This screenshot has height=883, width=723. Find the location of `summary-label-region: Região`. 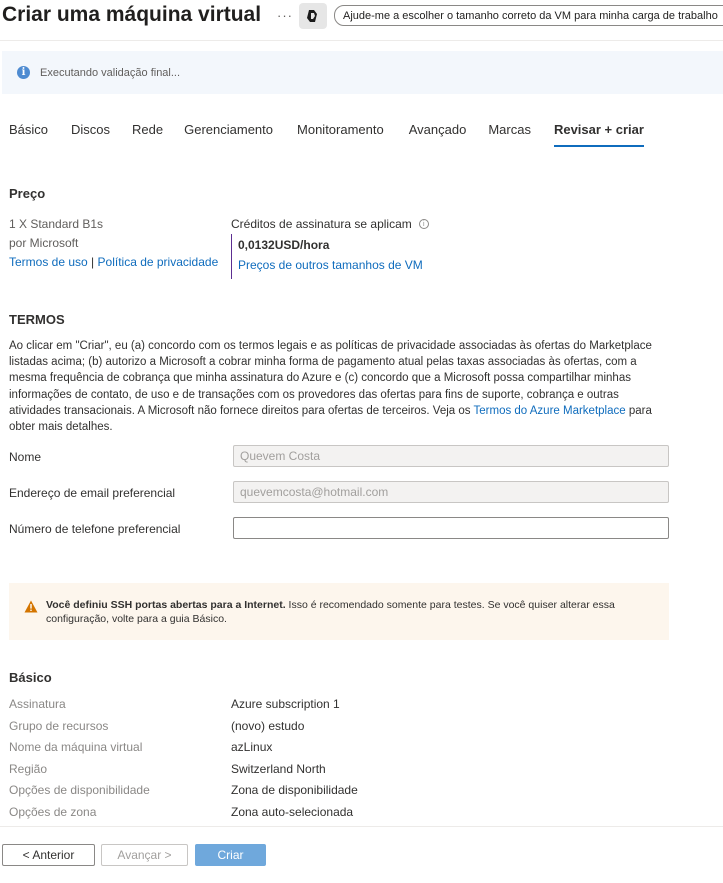

summary-label-region: Região is located at coordinates (28, 769).